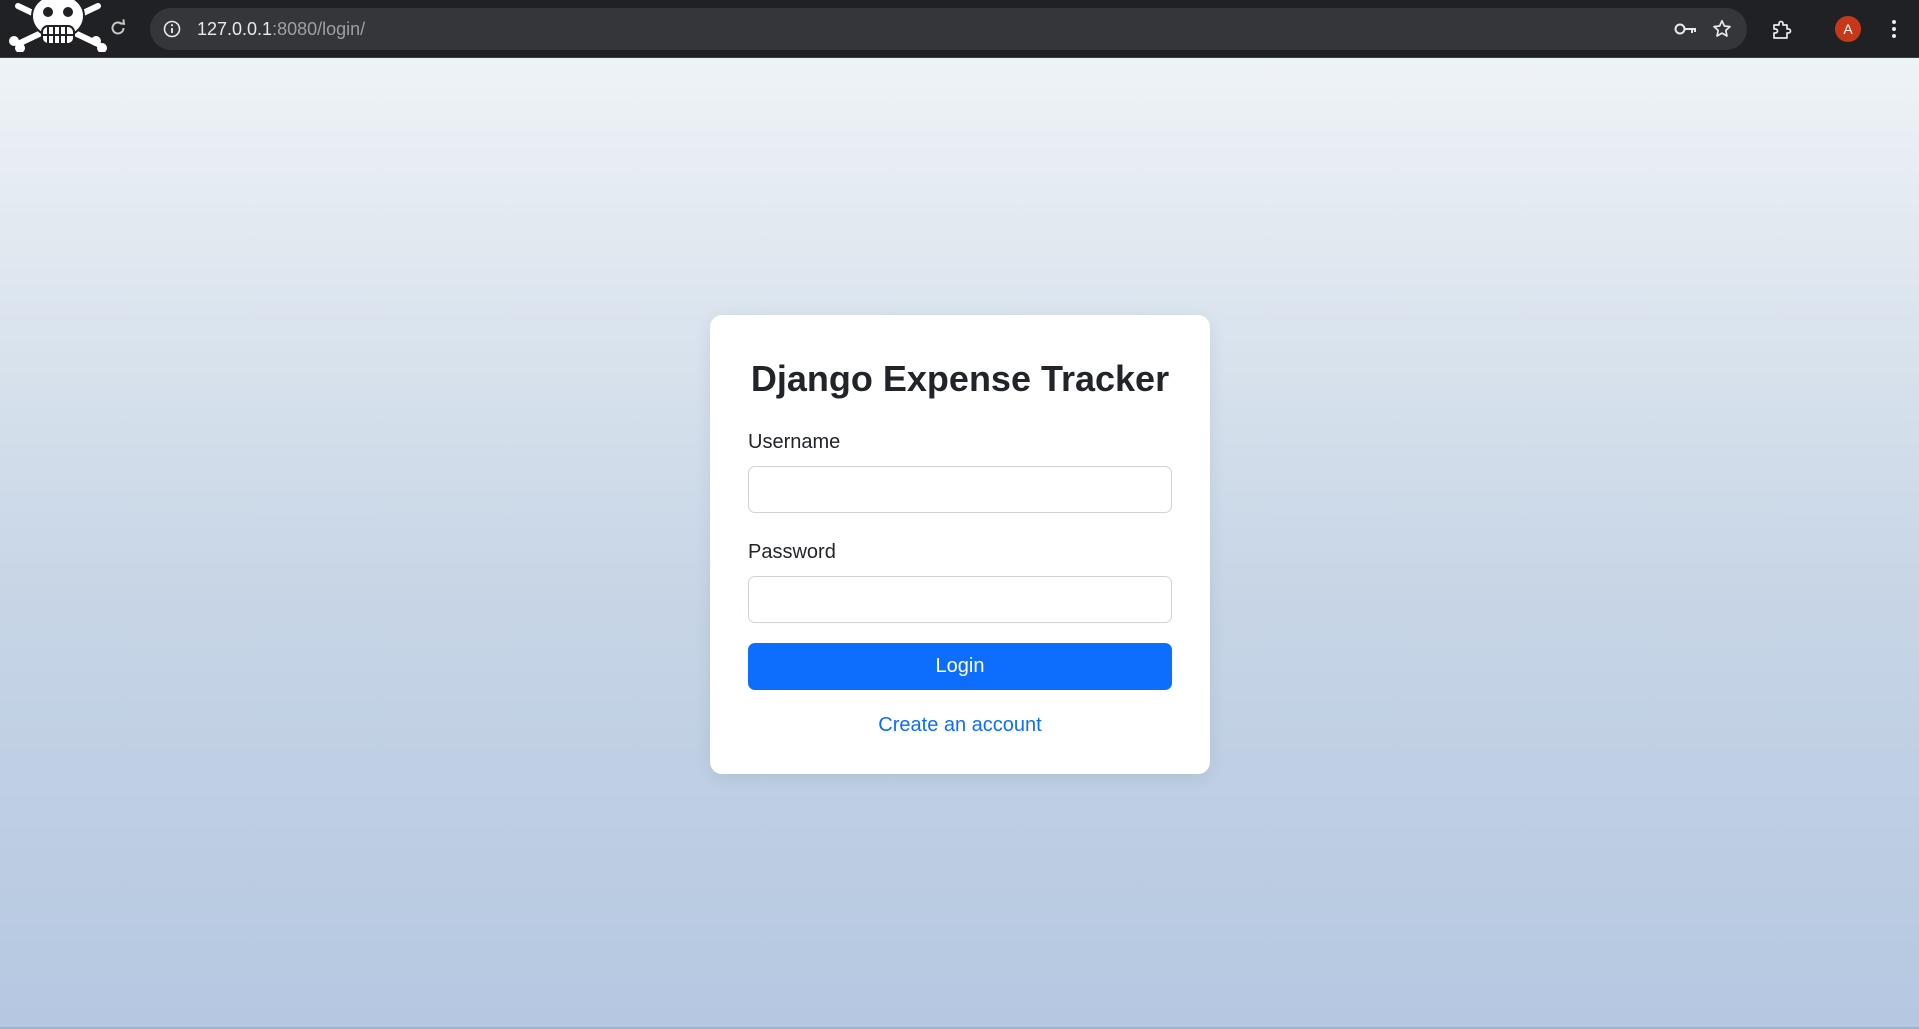 The height and width of the screenshot is (1029, 1919). What do you see at coordinates (118, 28) in the screenshot?
I see `reload-icon` at bounding box center [118, 28].